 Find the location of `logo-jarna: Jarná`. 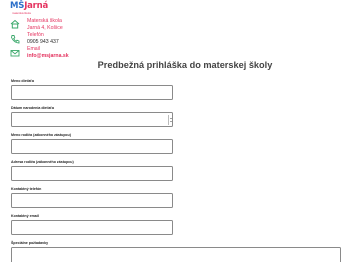

logo-jarna: Jarná is located at coordinates (36, 6).